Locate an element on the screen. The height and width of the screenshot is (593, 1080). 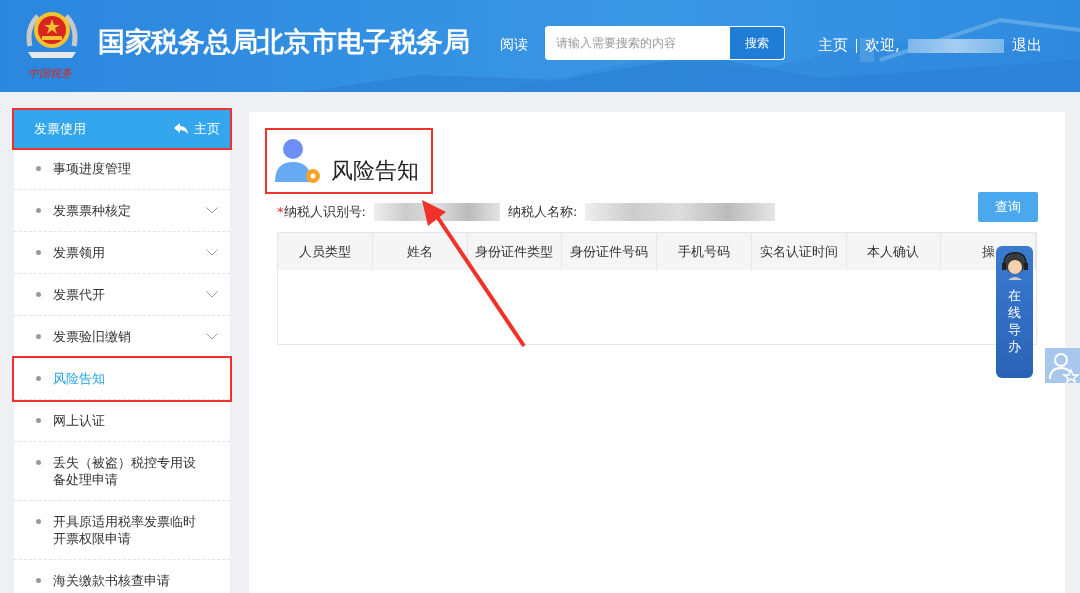
online-guide-button: 在线导办 is located at coordinates (1014, 312).